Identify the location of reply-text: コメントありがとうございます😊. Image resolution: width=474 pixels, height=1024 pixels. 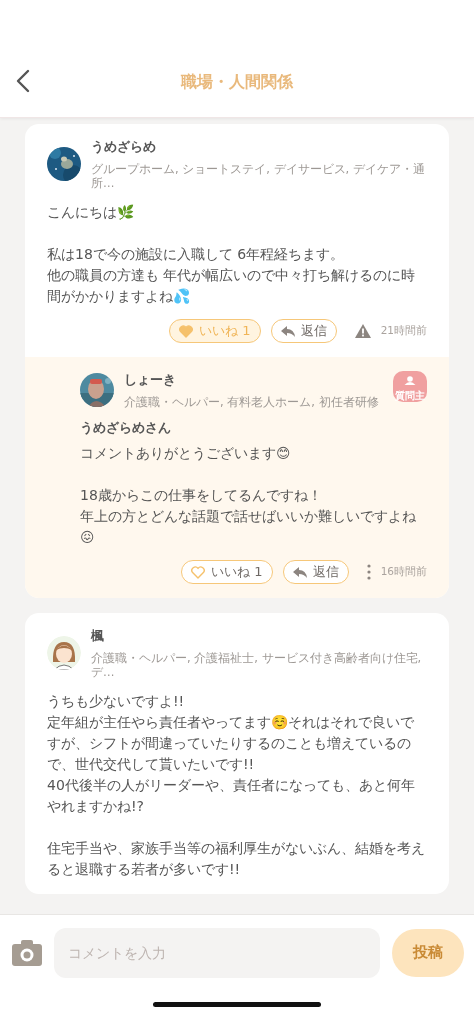
(186, 453).